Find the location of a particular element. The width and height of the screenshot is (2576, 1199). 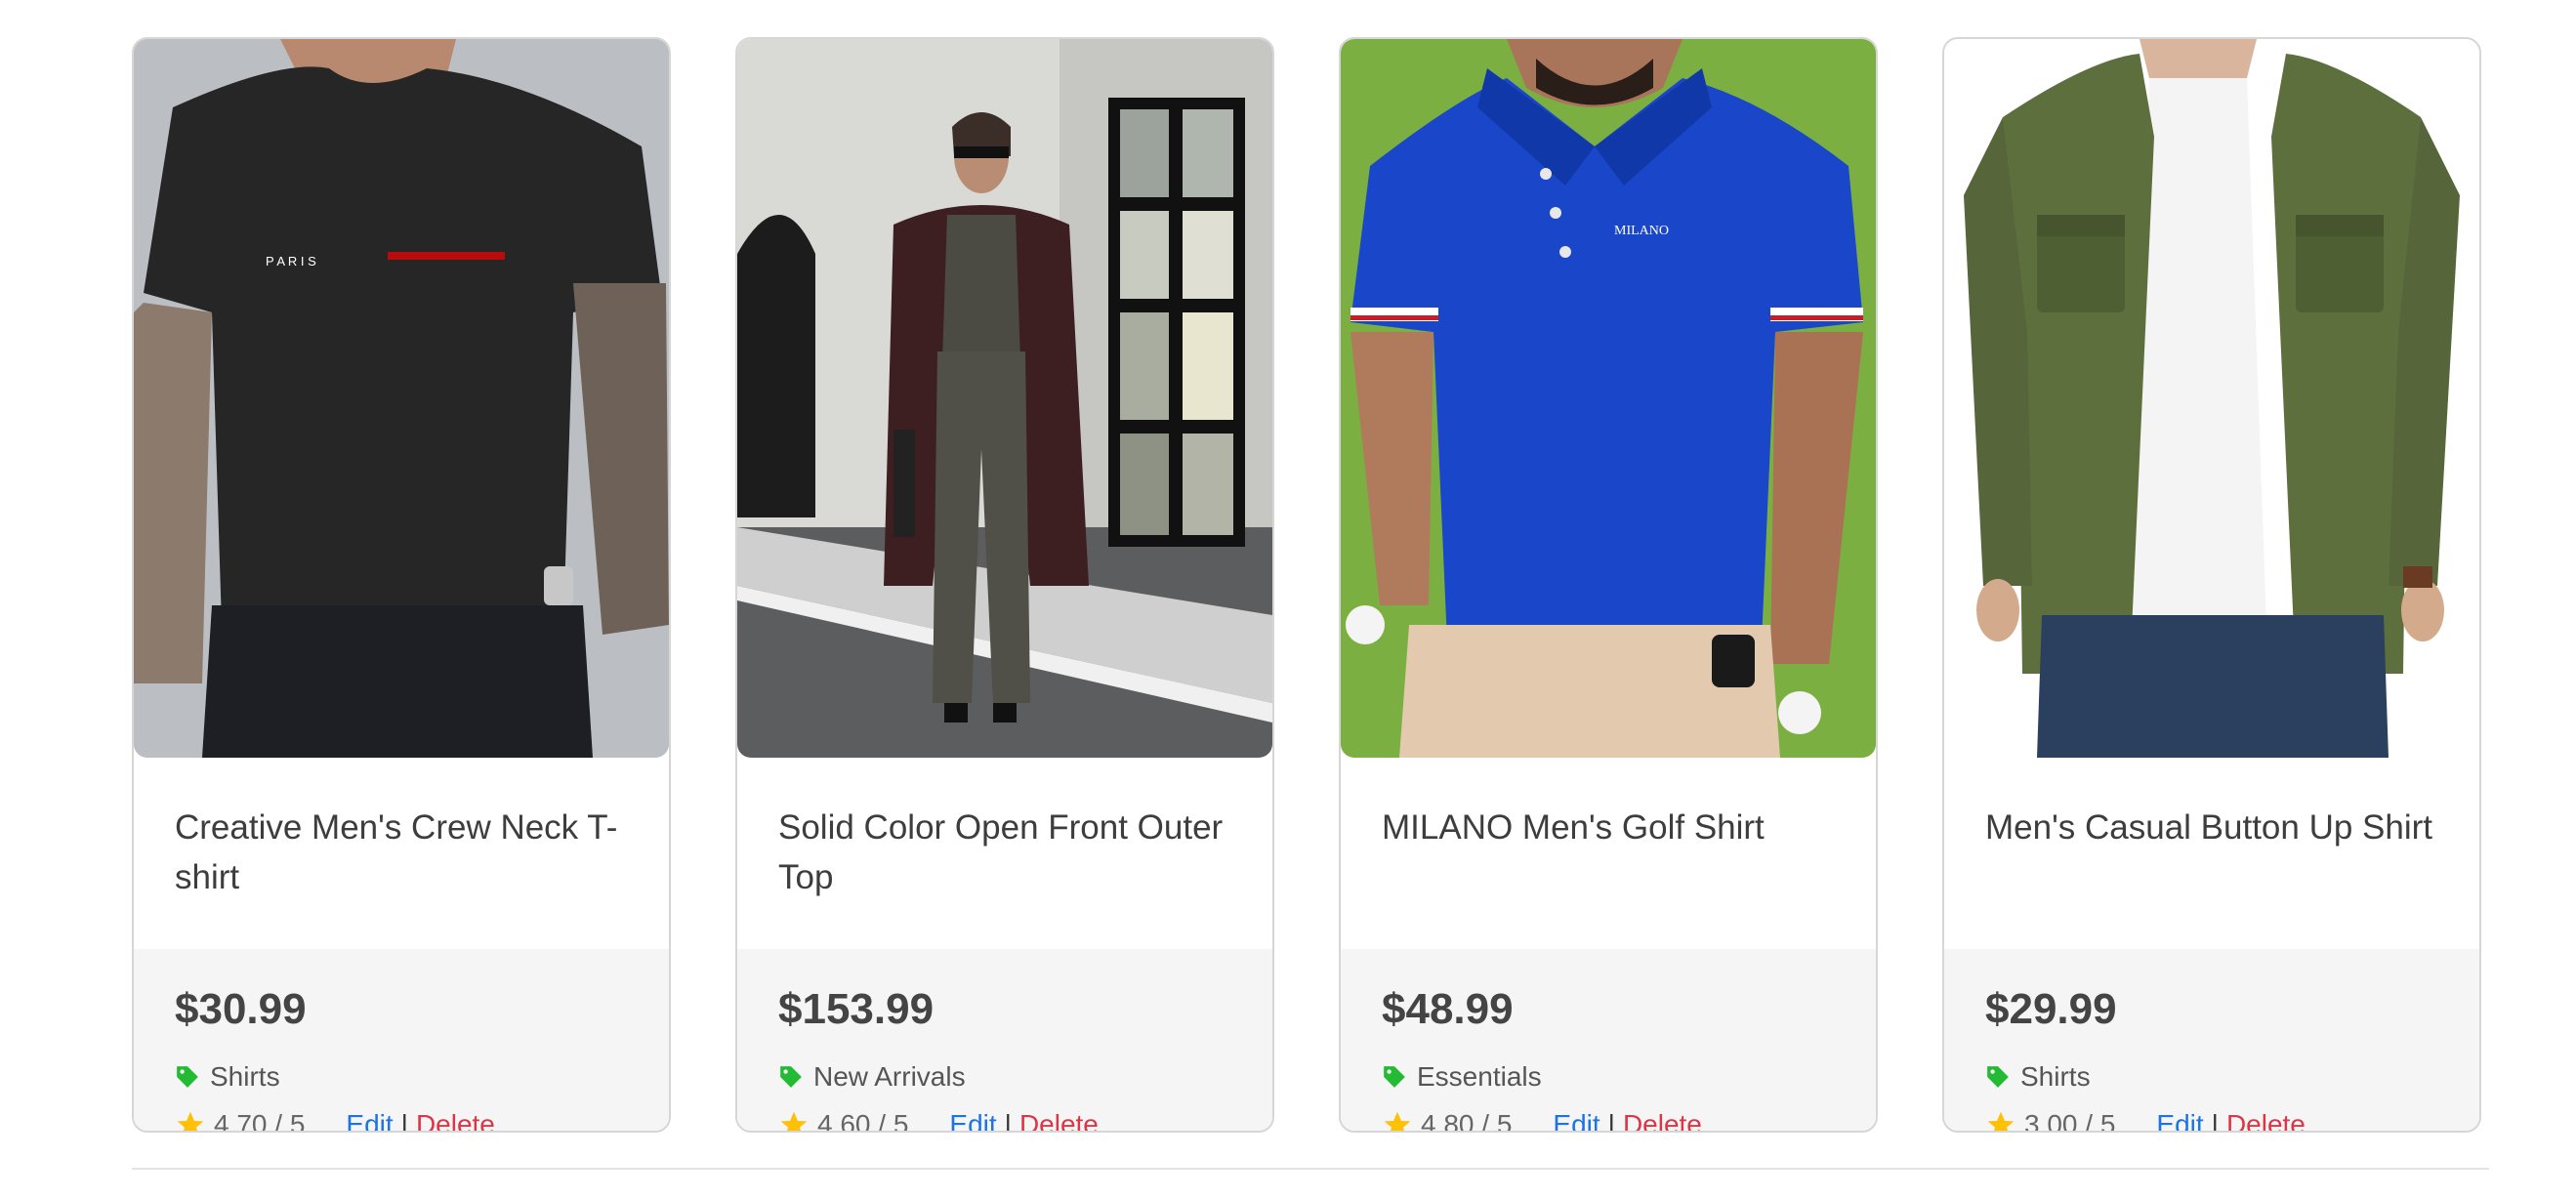

product-image-polo: MILANO is located at coordinates (1608, 398).